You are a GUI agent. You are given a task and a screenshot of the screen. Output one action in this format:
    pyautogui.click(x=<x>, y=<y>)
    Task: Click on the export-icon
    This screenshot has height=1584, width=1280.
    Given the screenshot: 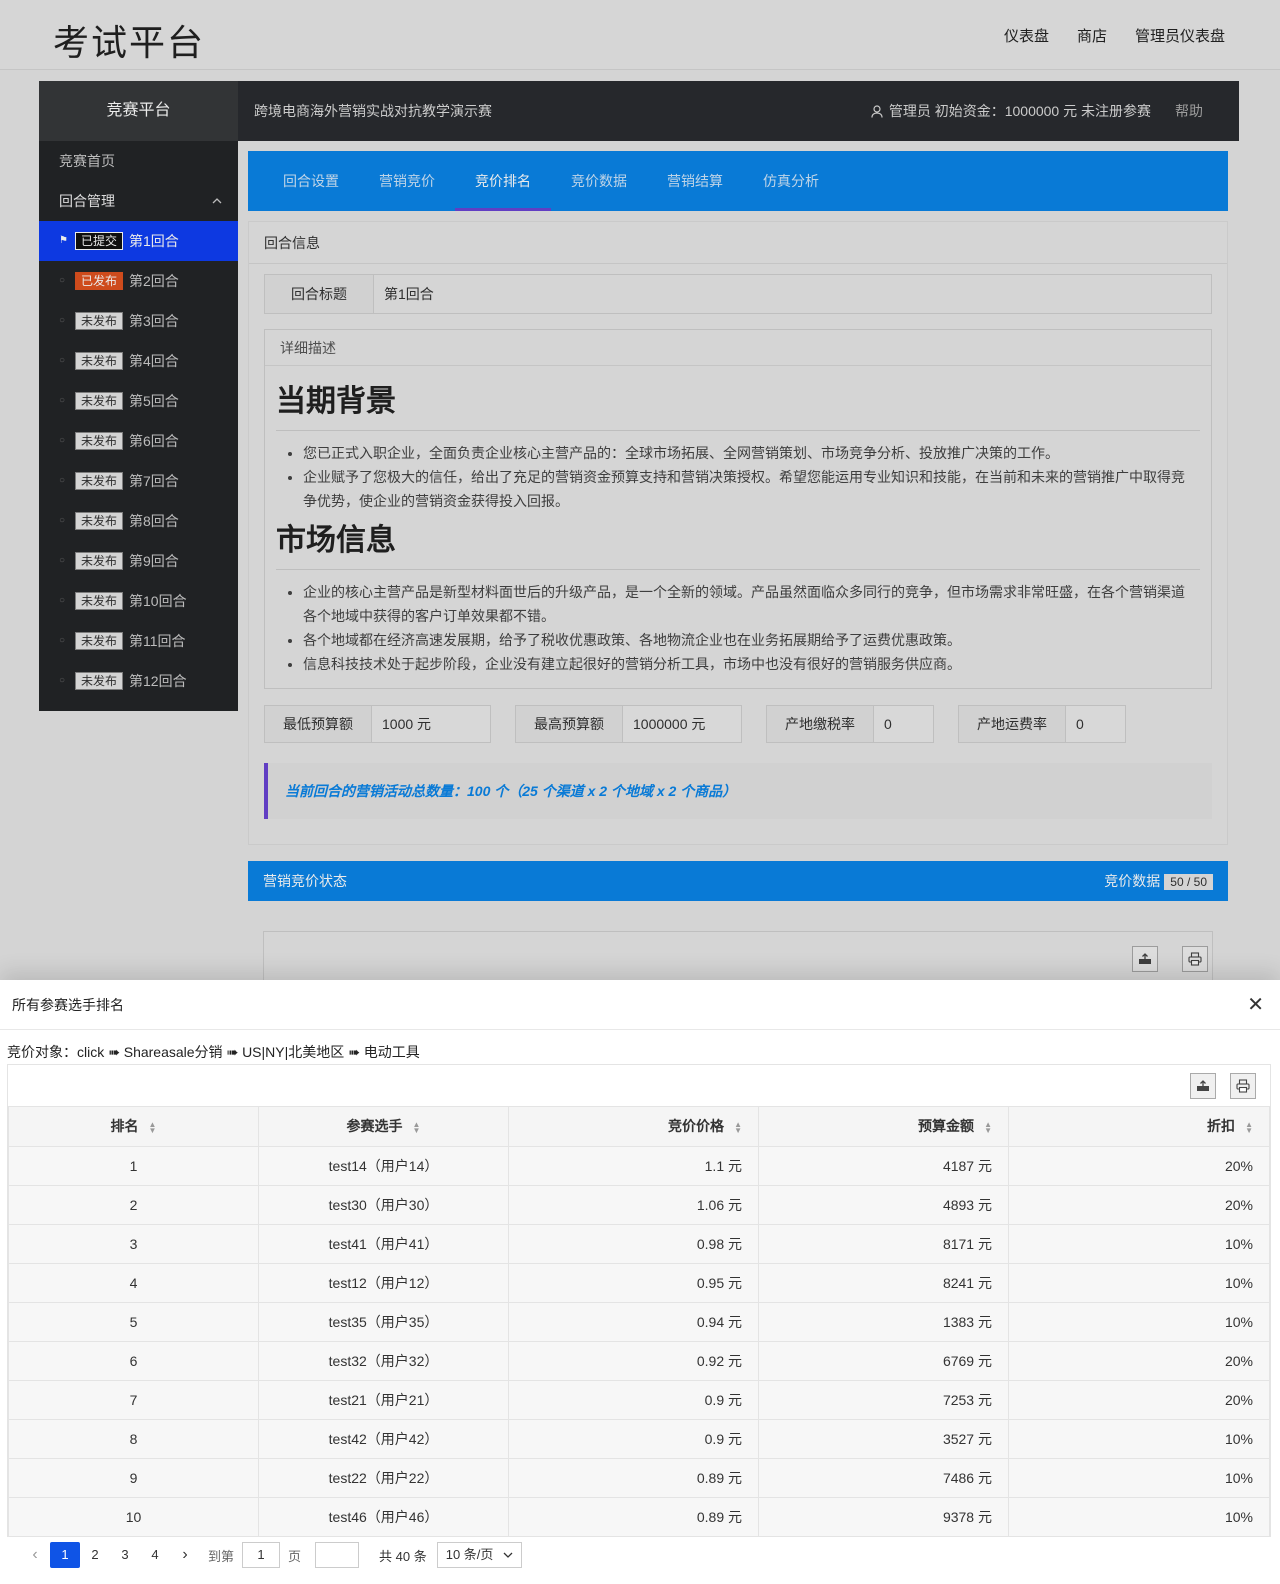 What is the action you would take?
    pyautogui.click(x=1203, y=1085)
    